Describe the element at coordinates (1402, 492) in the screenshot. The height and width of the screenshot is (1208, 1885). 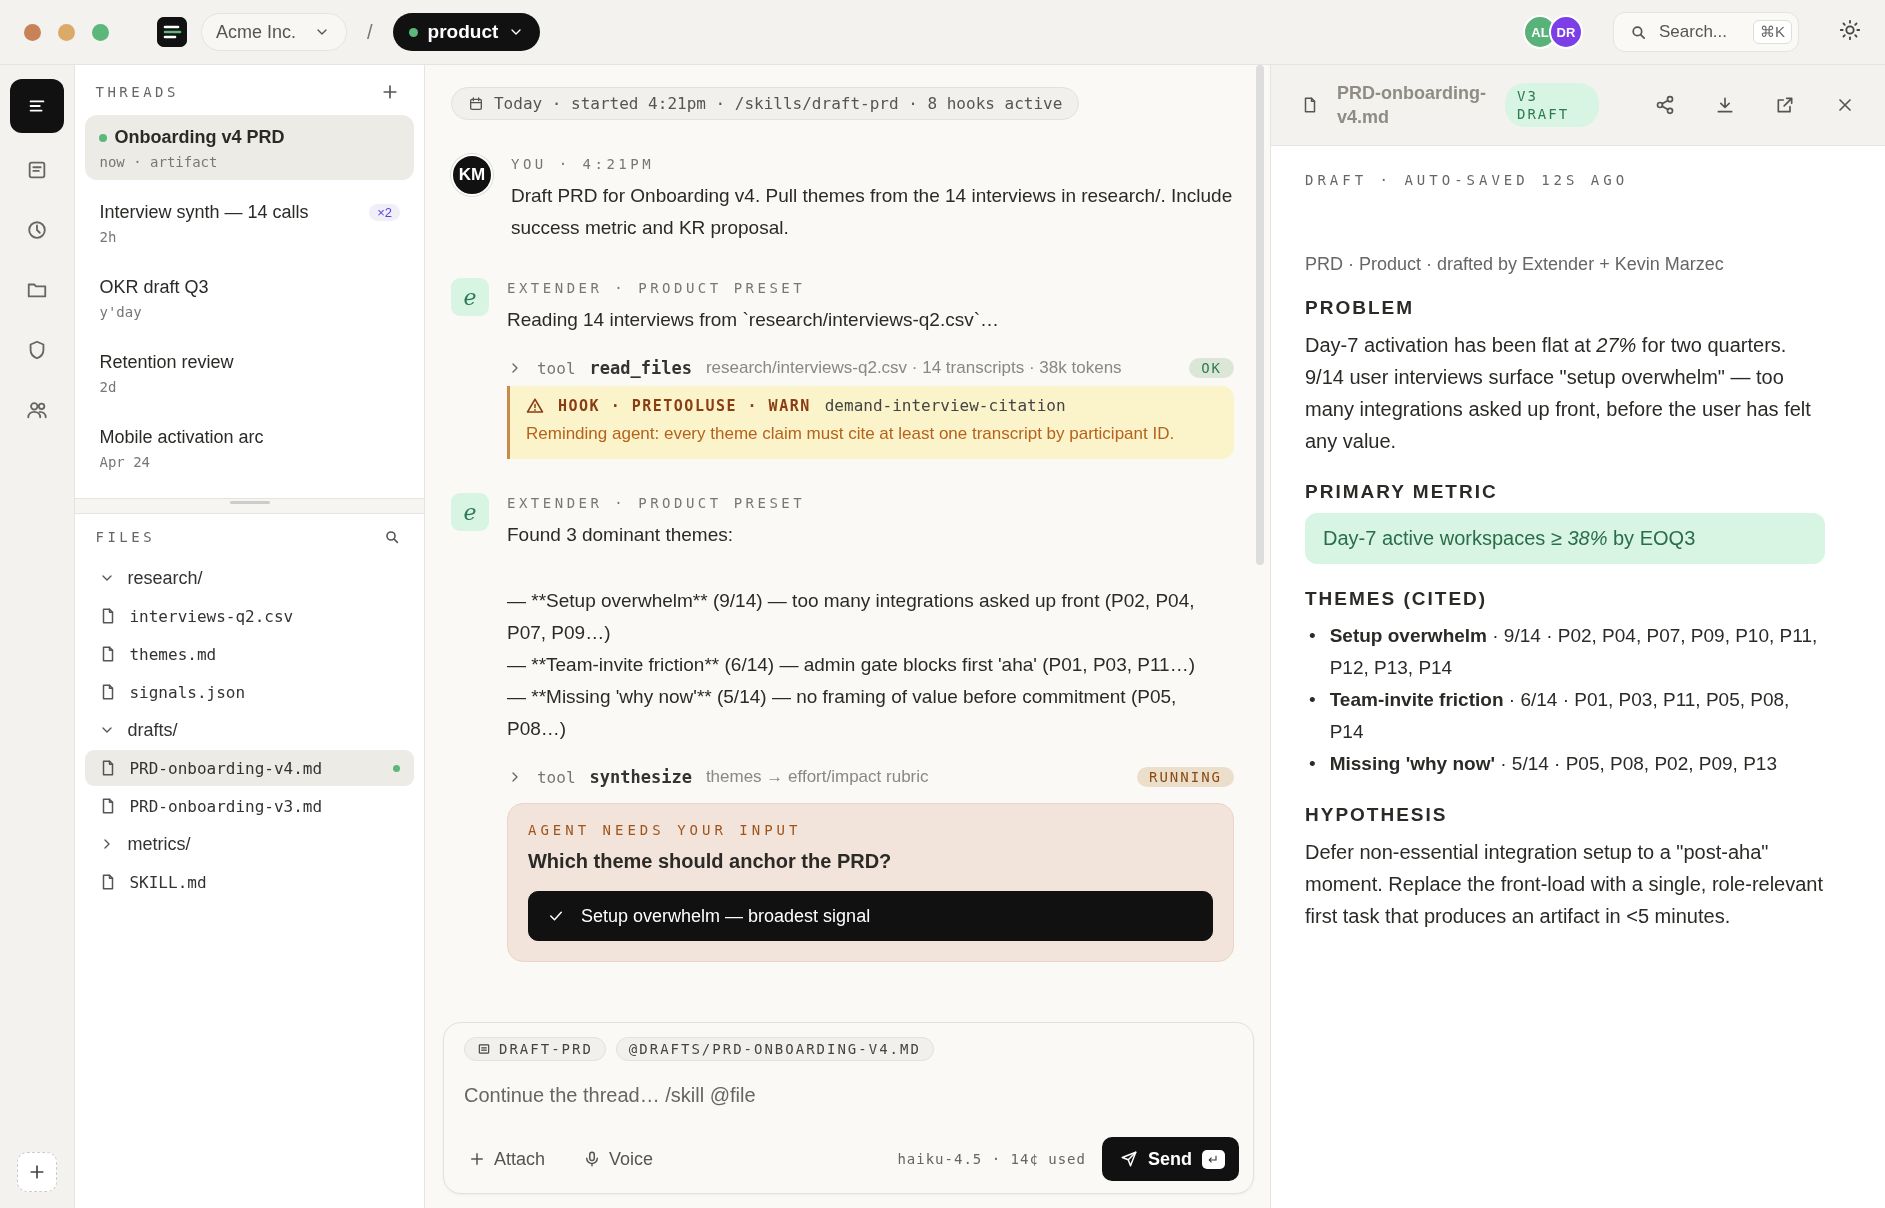
I see `section-heading: PRIMARY METRIC` at that location.